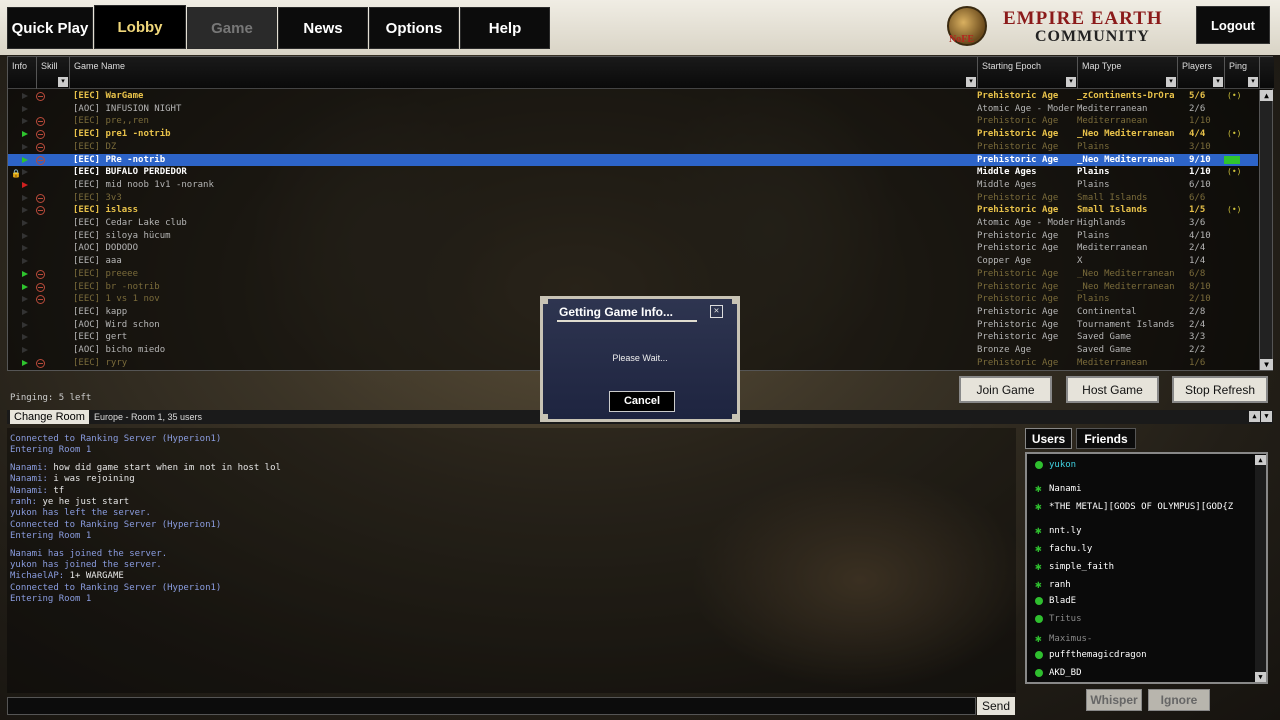  What do you see at coordinates (26, 502) in the screenshot?
I see `chat-nick: ranh:` at bounding box center [26, 502].